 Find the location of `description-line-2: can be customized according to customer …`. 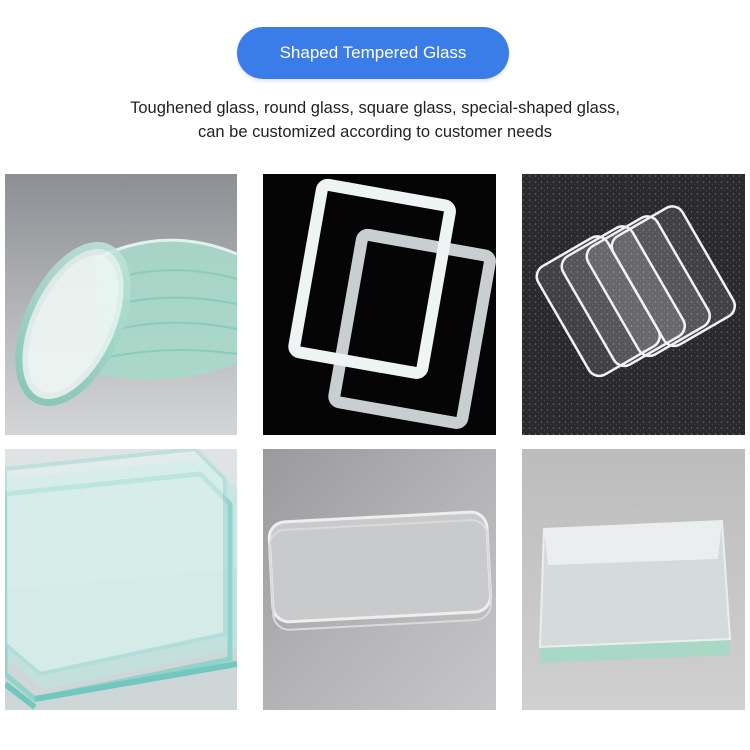

description-line-2: can be customized according to customer … is located at coordinates (375, 132).